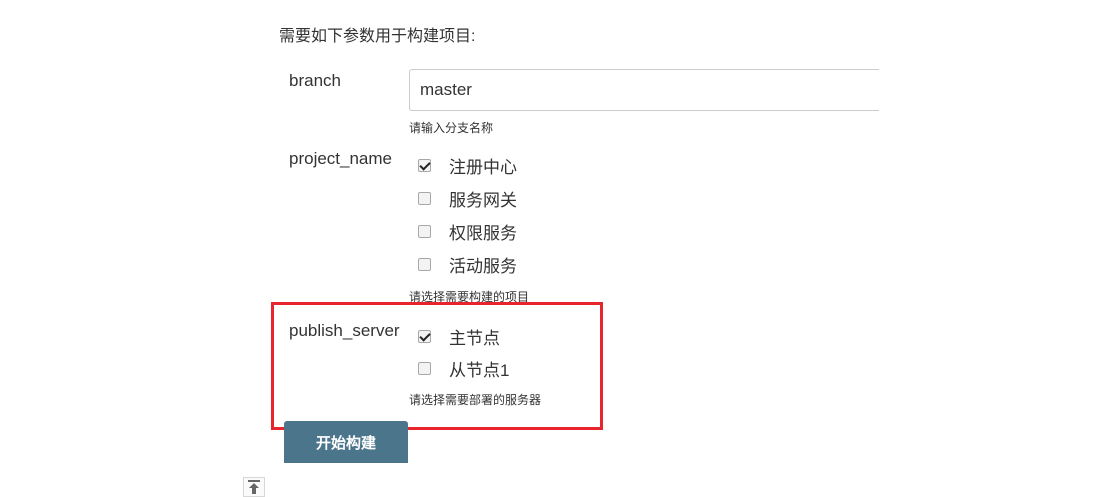 Image resolution: width=1105 pixels, height=497 pixels. I want to click on start-build-button: 开始构建, so click(346, 442).